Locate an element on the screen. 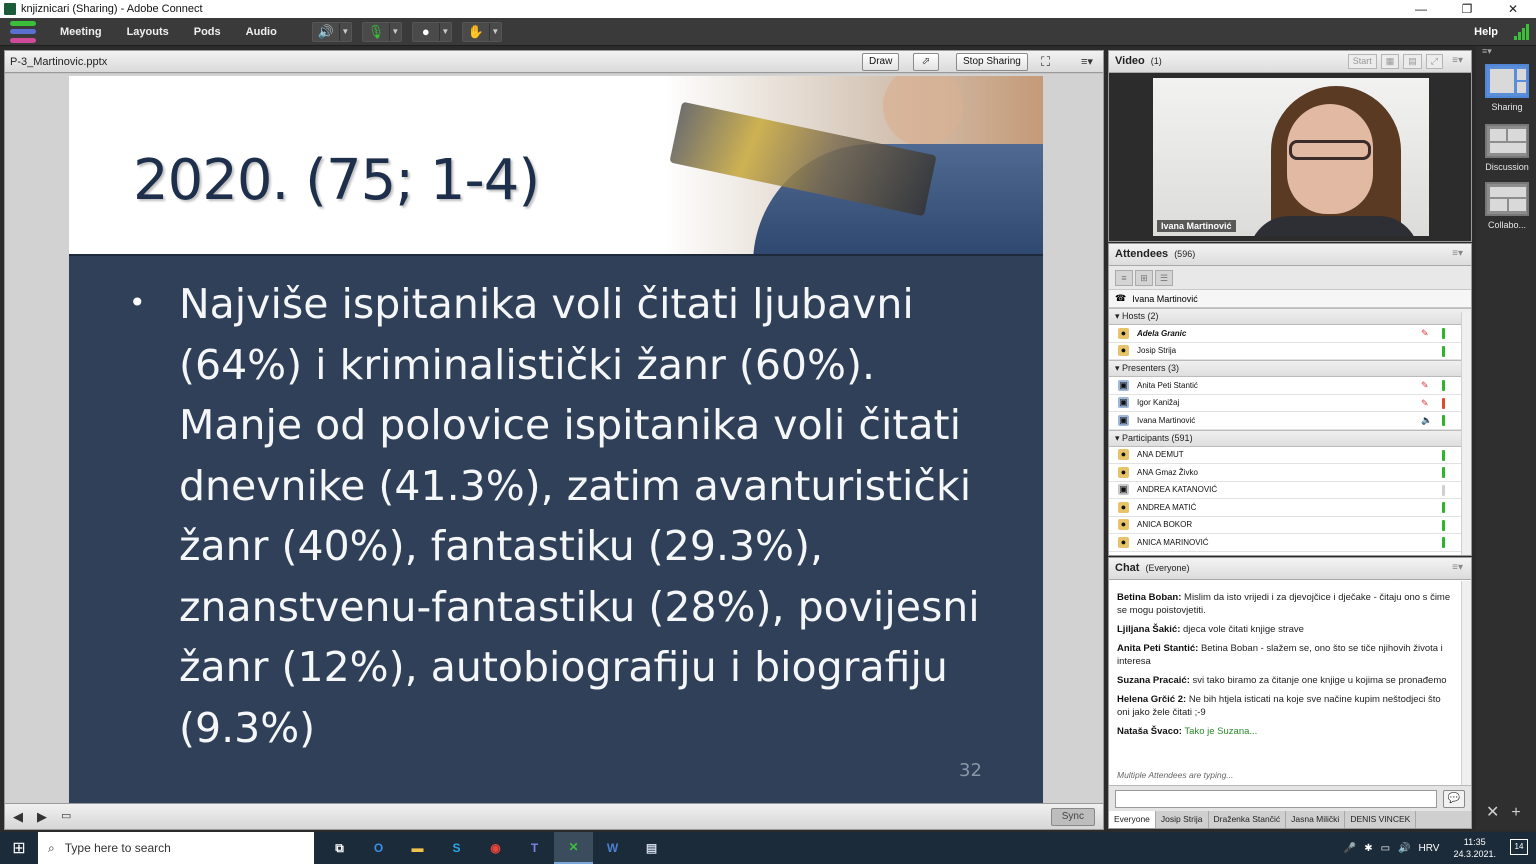  task-view-icon: ⧉ is located at coordinates (339, 848).